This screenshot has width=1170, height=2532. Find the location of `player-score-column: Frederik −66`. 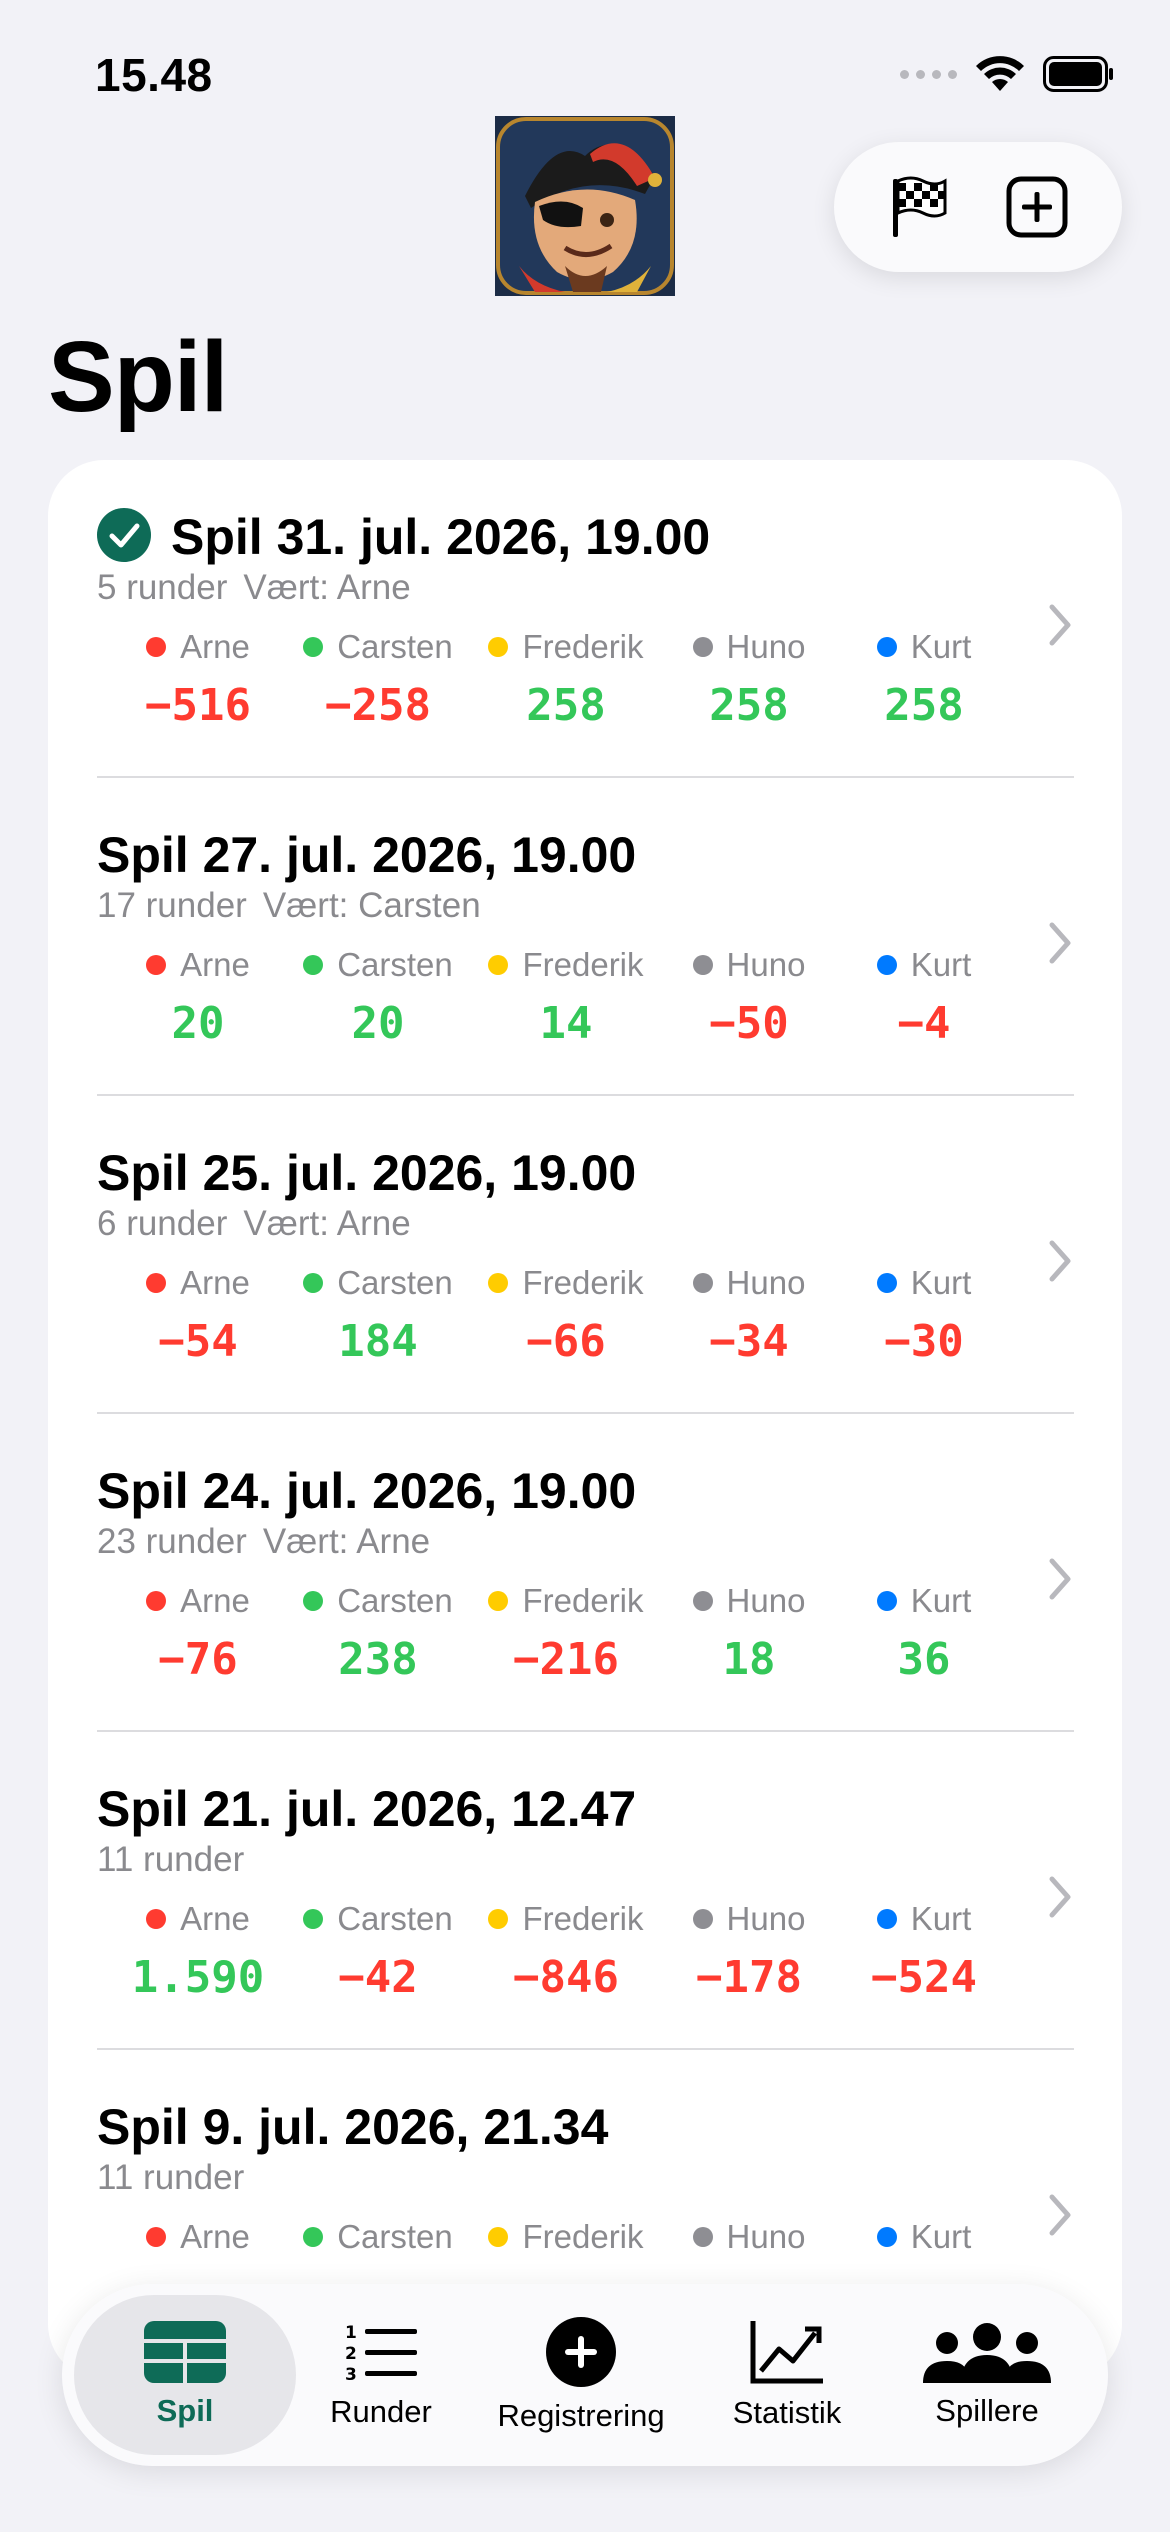

player-score-column: Frederik −66 is located at coordinates (566, 1315).